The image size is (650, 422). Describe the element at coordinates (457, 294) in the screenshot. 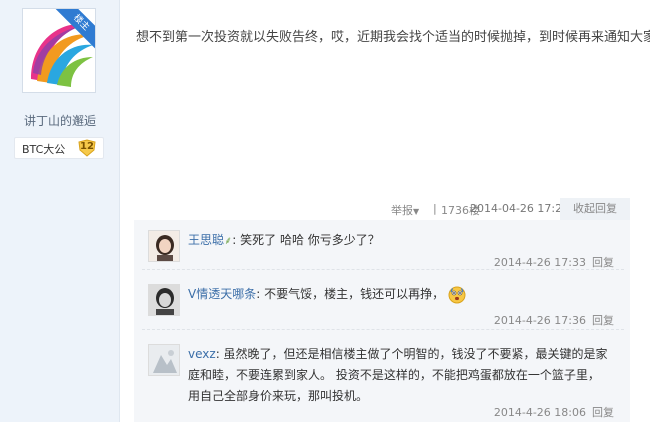

I see `shocked-emoji-icon` at that location.